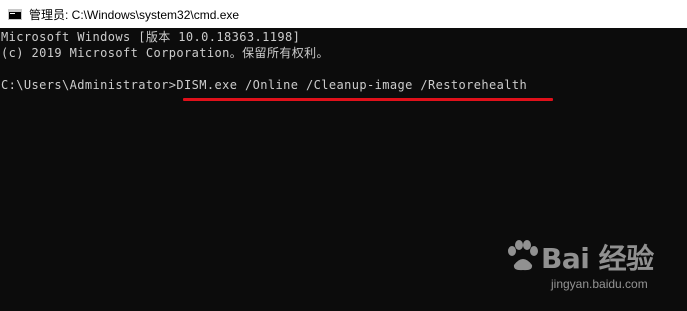  Describe the element at coordinates (597, 258) in the screenshot. I see `watermark-brand: Bai 经验` at that location.